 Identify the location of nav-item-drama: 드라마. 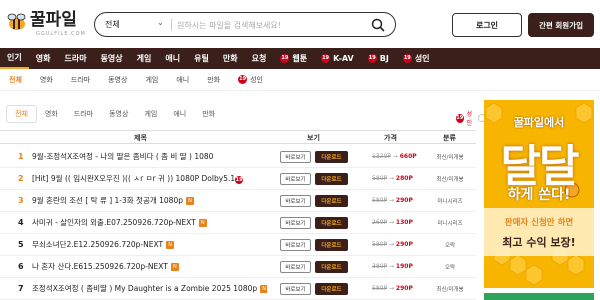
(75, 58).